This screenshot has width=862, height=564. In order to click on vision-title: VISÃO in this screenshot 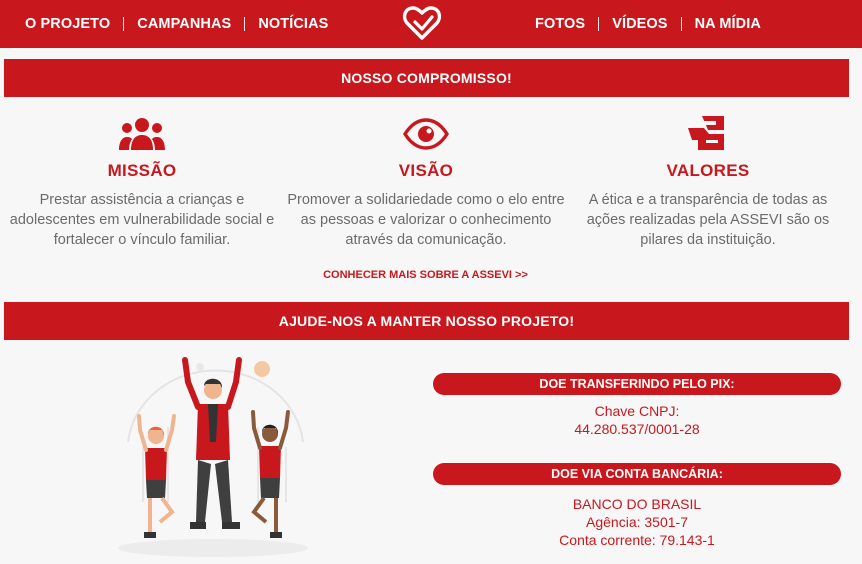, I will do `click(426, 170)`.